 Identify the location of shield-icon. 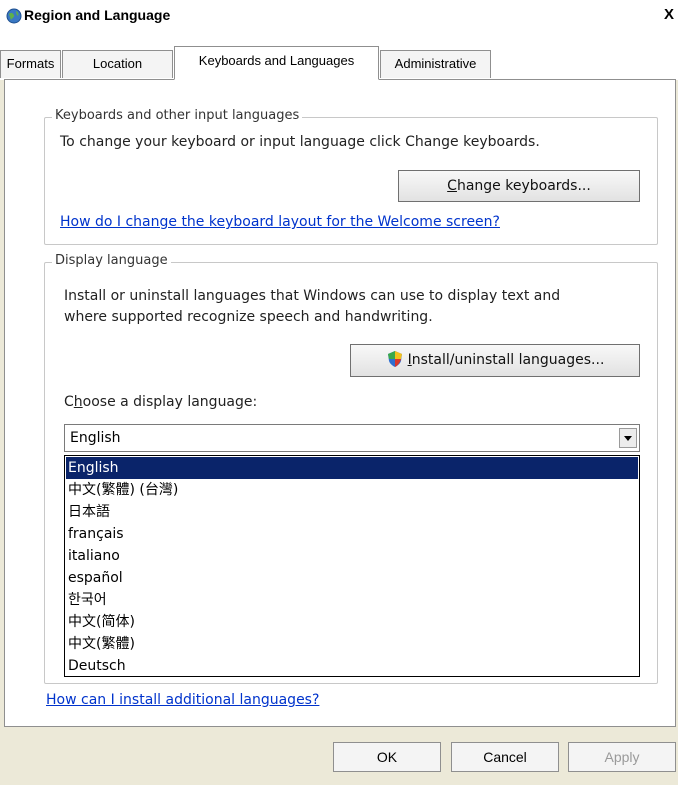
(394, 359).